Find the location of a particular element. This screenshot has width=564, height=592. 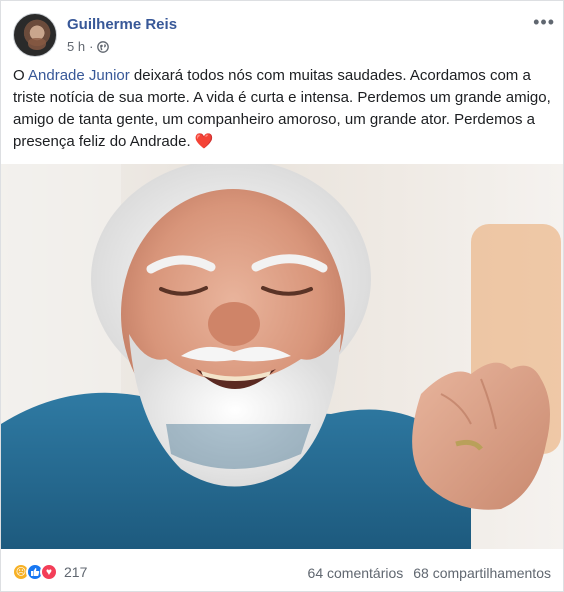

globe-icon is located at coordinates (103, 46).